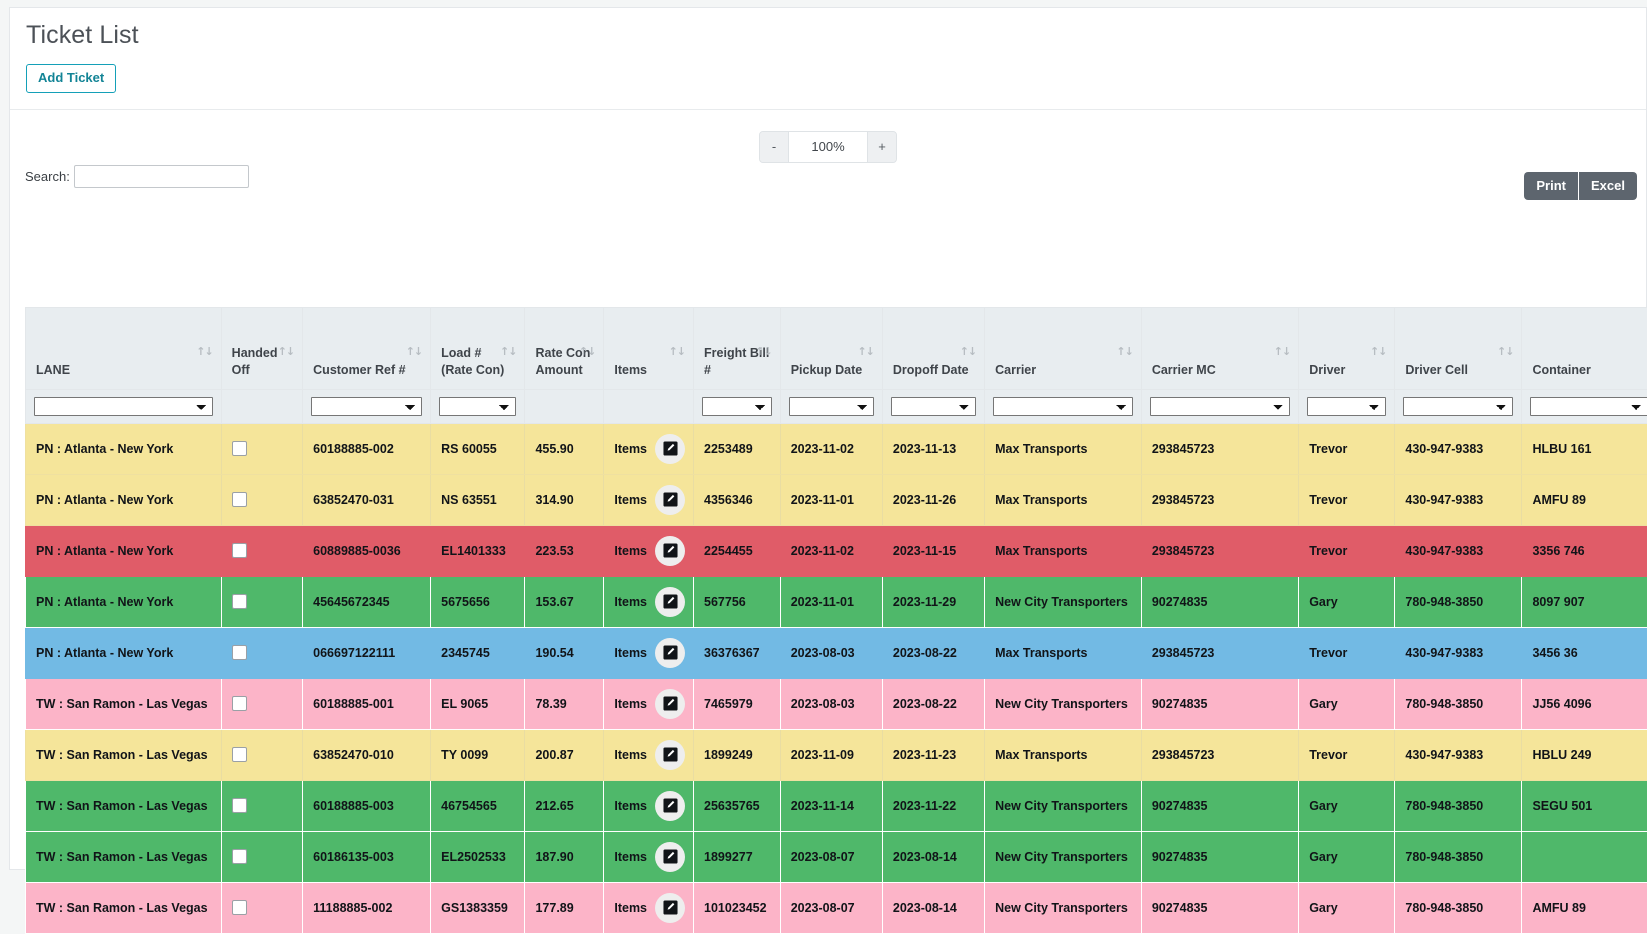 The image size is (1647, 934). What do you see at coordinates (1458, 348) in the screenshot?
I see `column-header-driver_cell: Driver Cell↑↓` at bounding box center [1458, 348].